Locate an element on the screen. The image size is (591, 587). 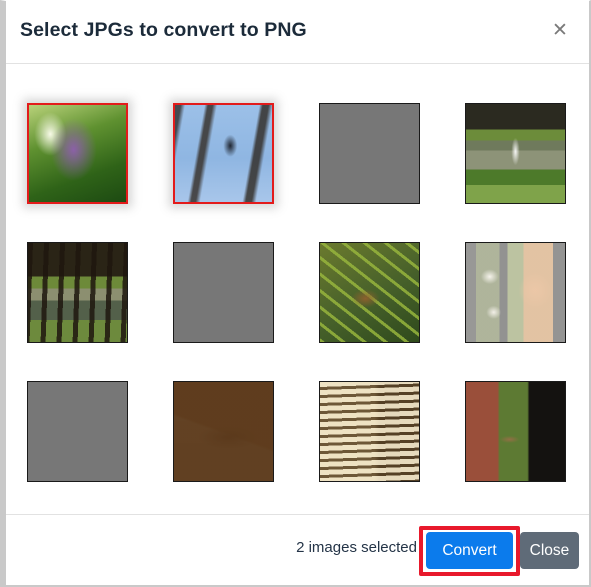
dialog-footer: 2 images selected Convert Close is located at coordinates (297, 549).